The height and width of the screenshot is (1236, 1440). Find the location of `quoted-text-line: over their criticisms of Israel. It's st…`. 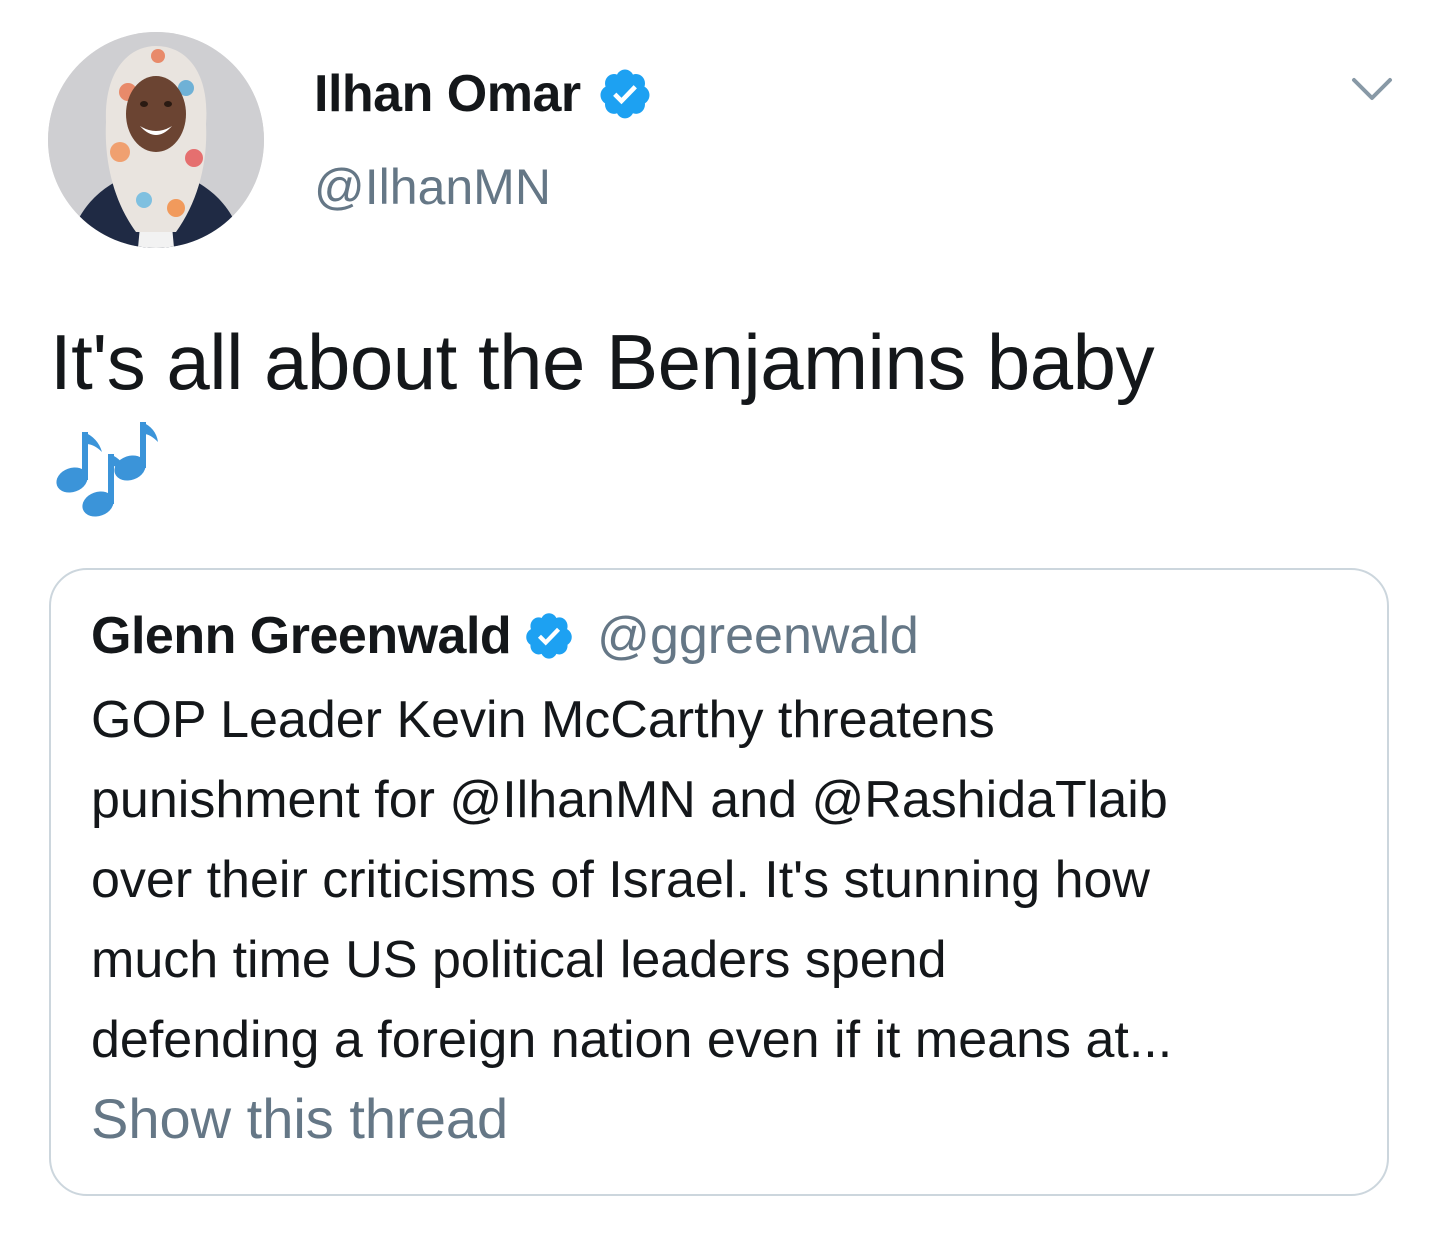

quoted-text-line: over their criticisms of Israel. It's st… is located at coordinates (620, 880).